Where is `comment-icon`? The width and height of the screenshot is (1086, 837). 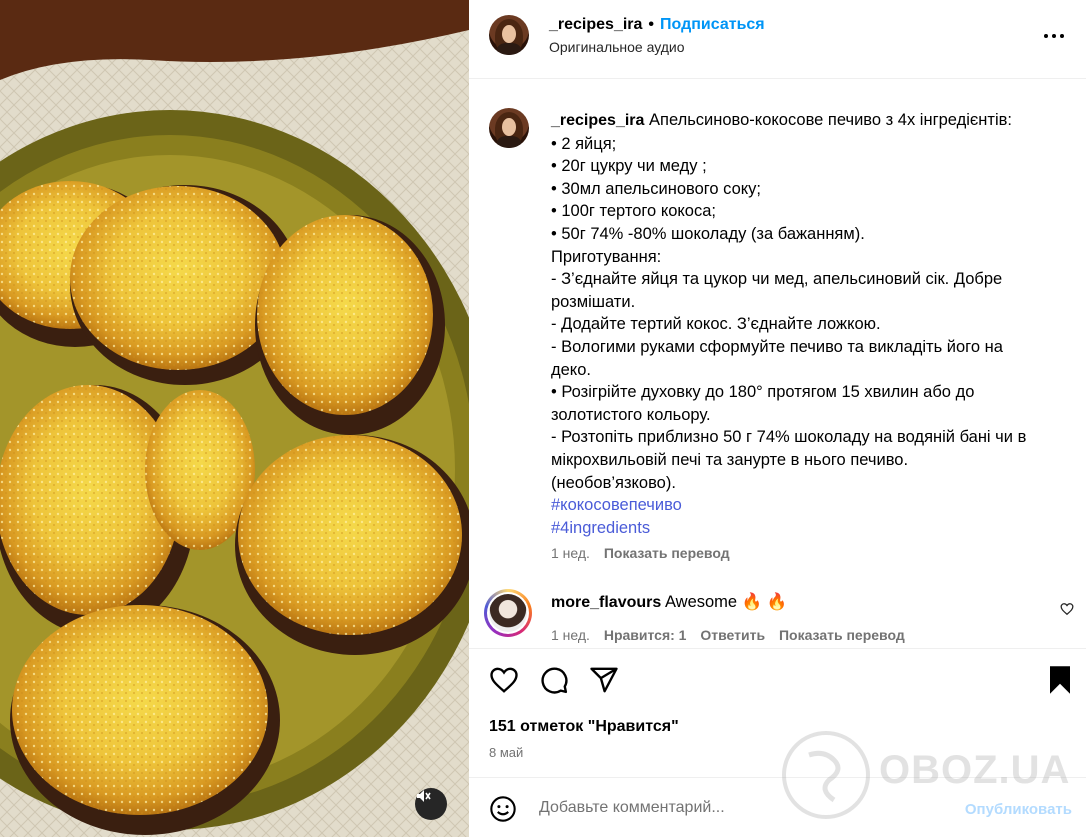
comment-icon is located at coordinates (554, 680).